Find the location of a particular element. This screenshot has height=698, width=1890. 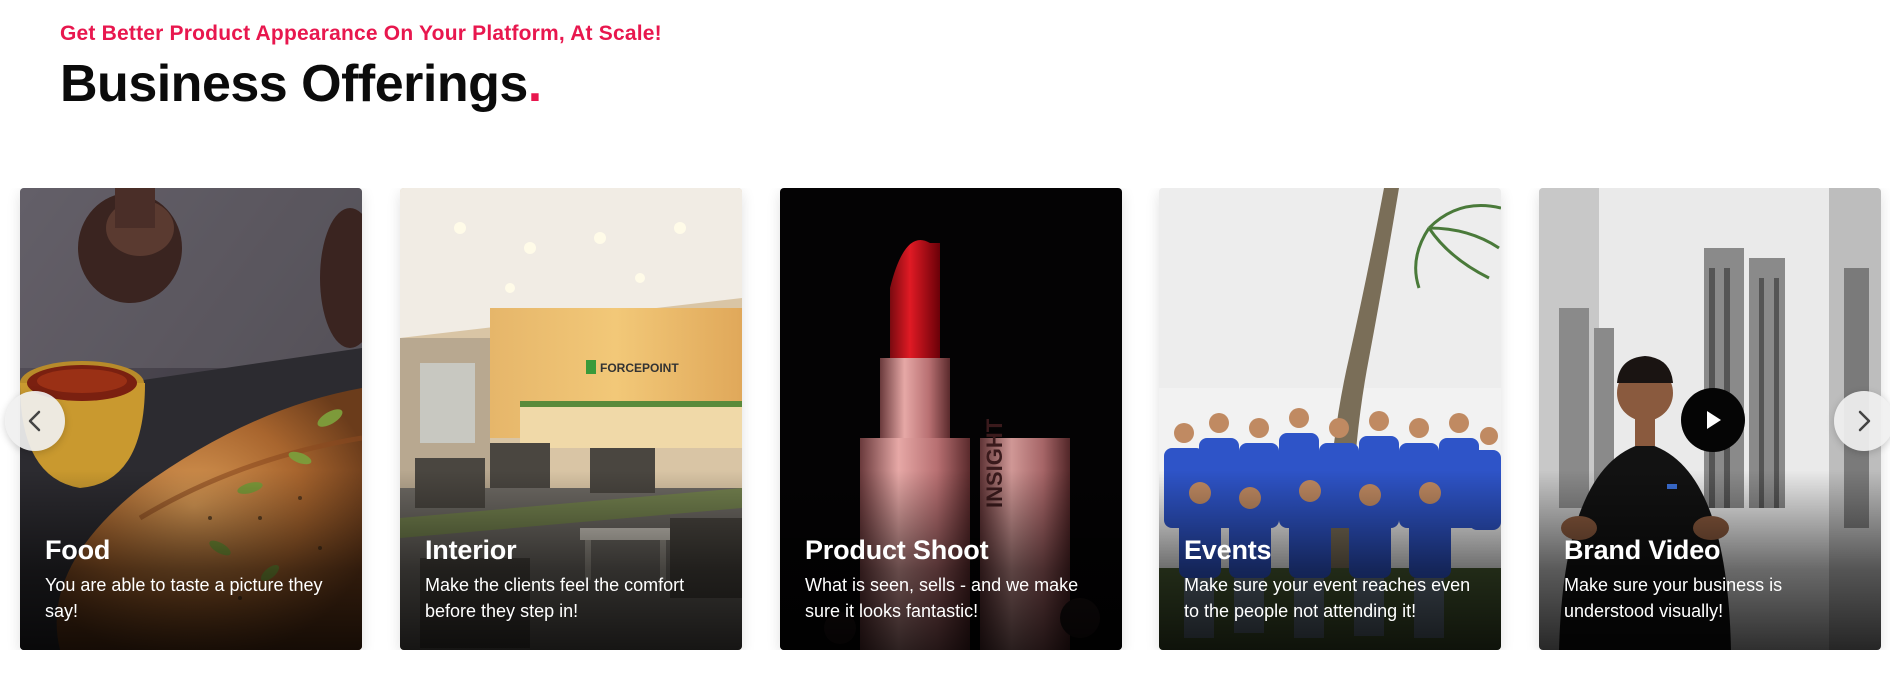

section-title: Business Offerings. is located at coordinates (361, 84).